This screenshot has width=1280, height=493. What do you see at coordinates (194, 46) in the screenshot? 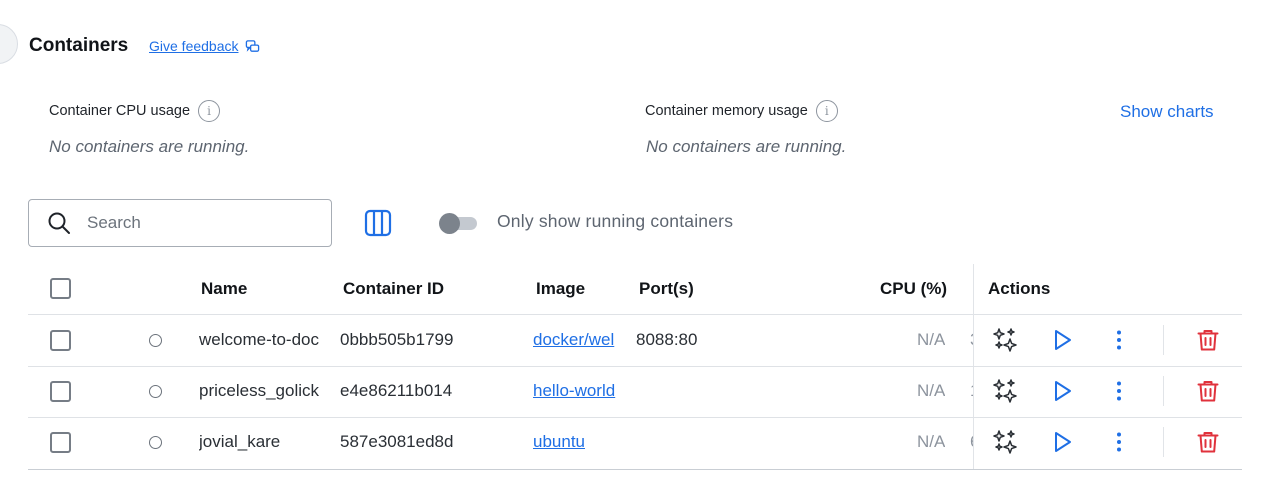
I see `give-feedback-label: Give feedback` at bounding box center [194, 46].